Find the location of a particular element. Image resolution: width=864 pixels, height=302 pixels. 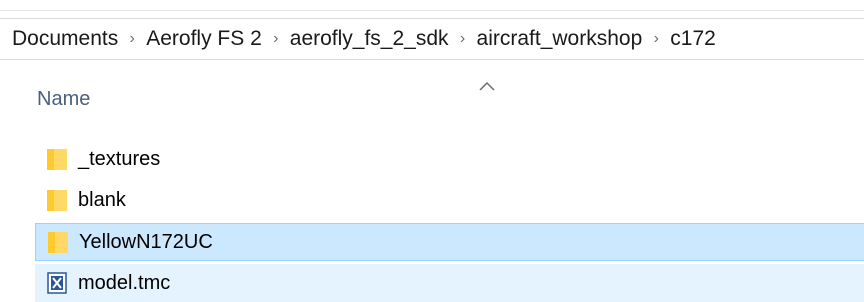

breadcrumb-item-aerofly-fs-2: Aerofly FS 2 is located at coordinates (204, 39).